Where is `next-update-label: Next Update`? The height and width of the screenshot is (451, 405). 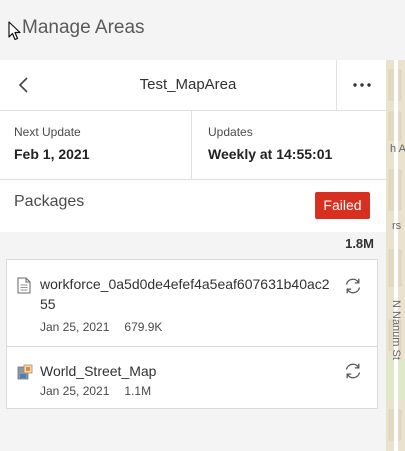
next-update-label: Next Update is located at coordinates (47, 132).